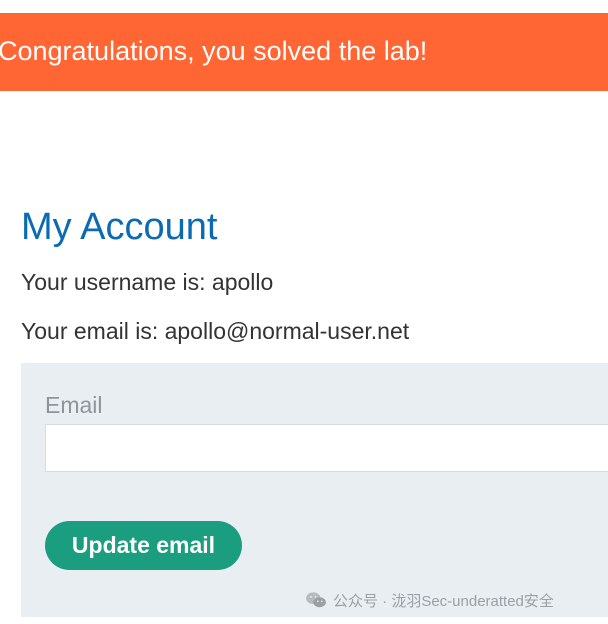 The width and height of the screenshot is (608, 624). I want to click on email-text: Your email is: apollo@normal-user.net, so click(215, 331).